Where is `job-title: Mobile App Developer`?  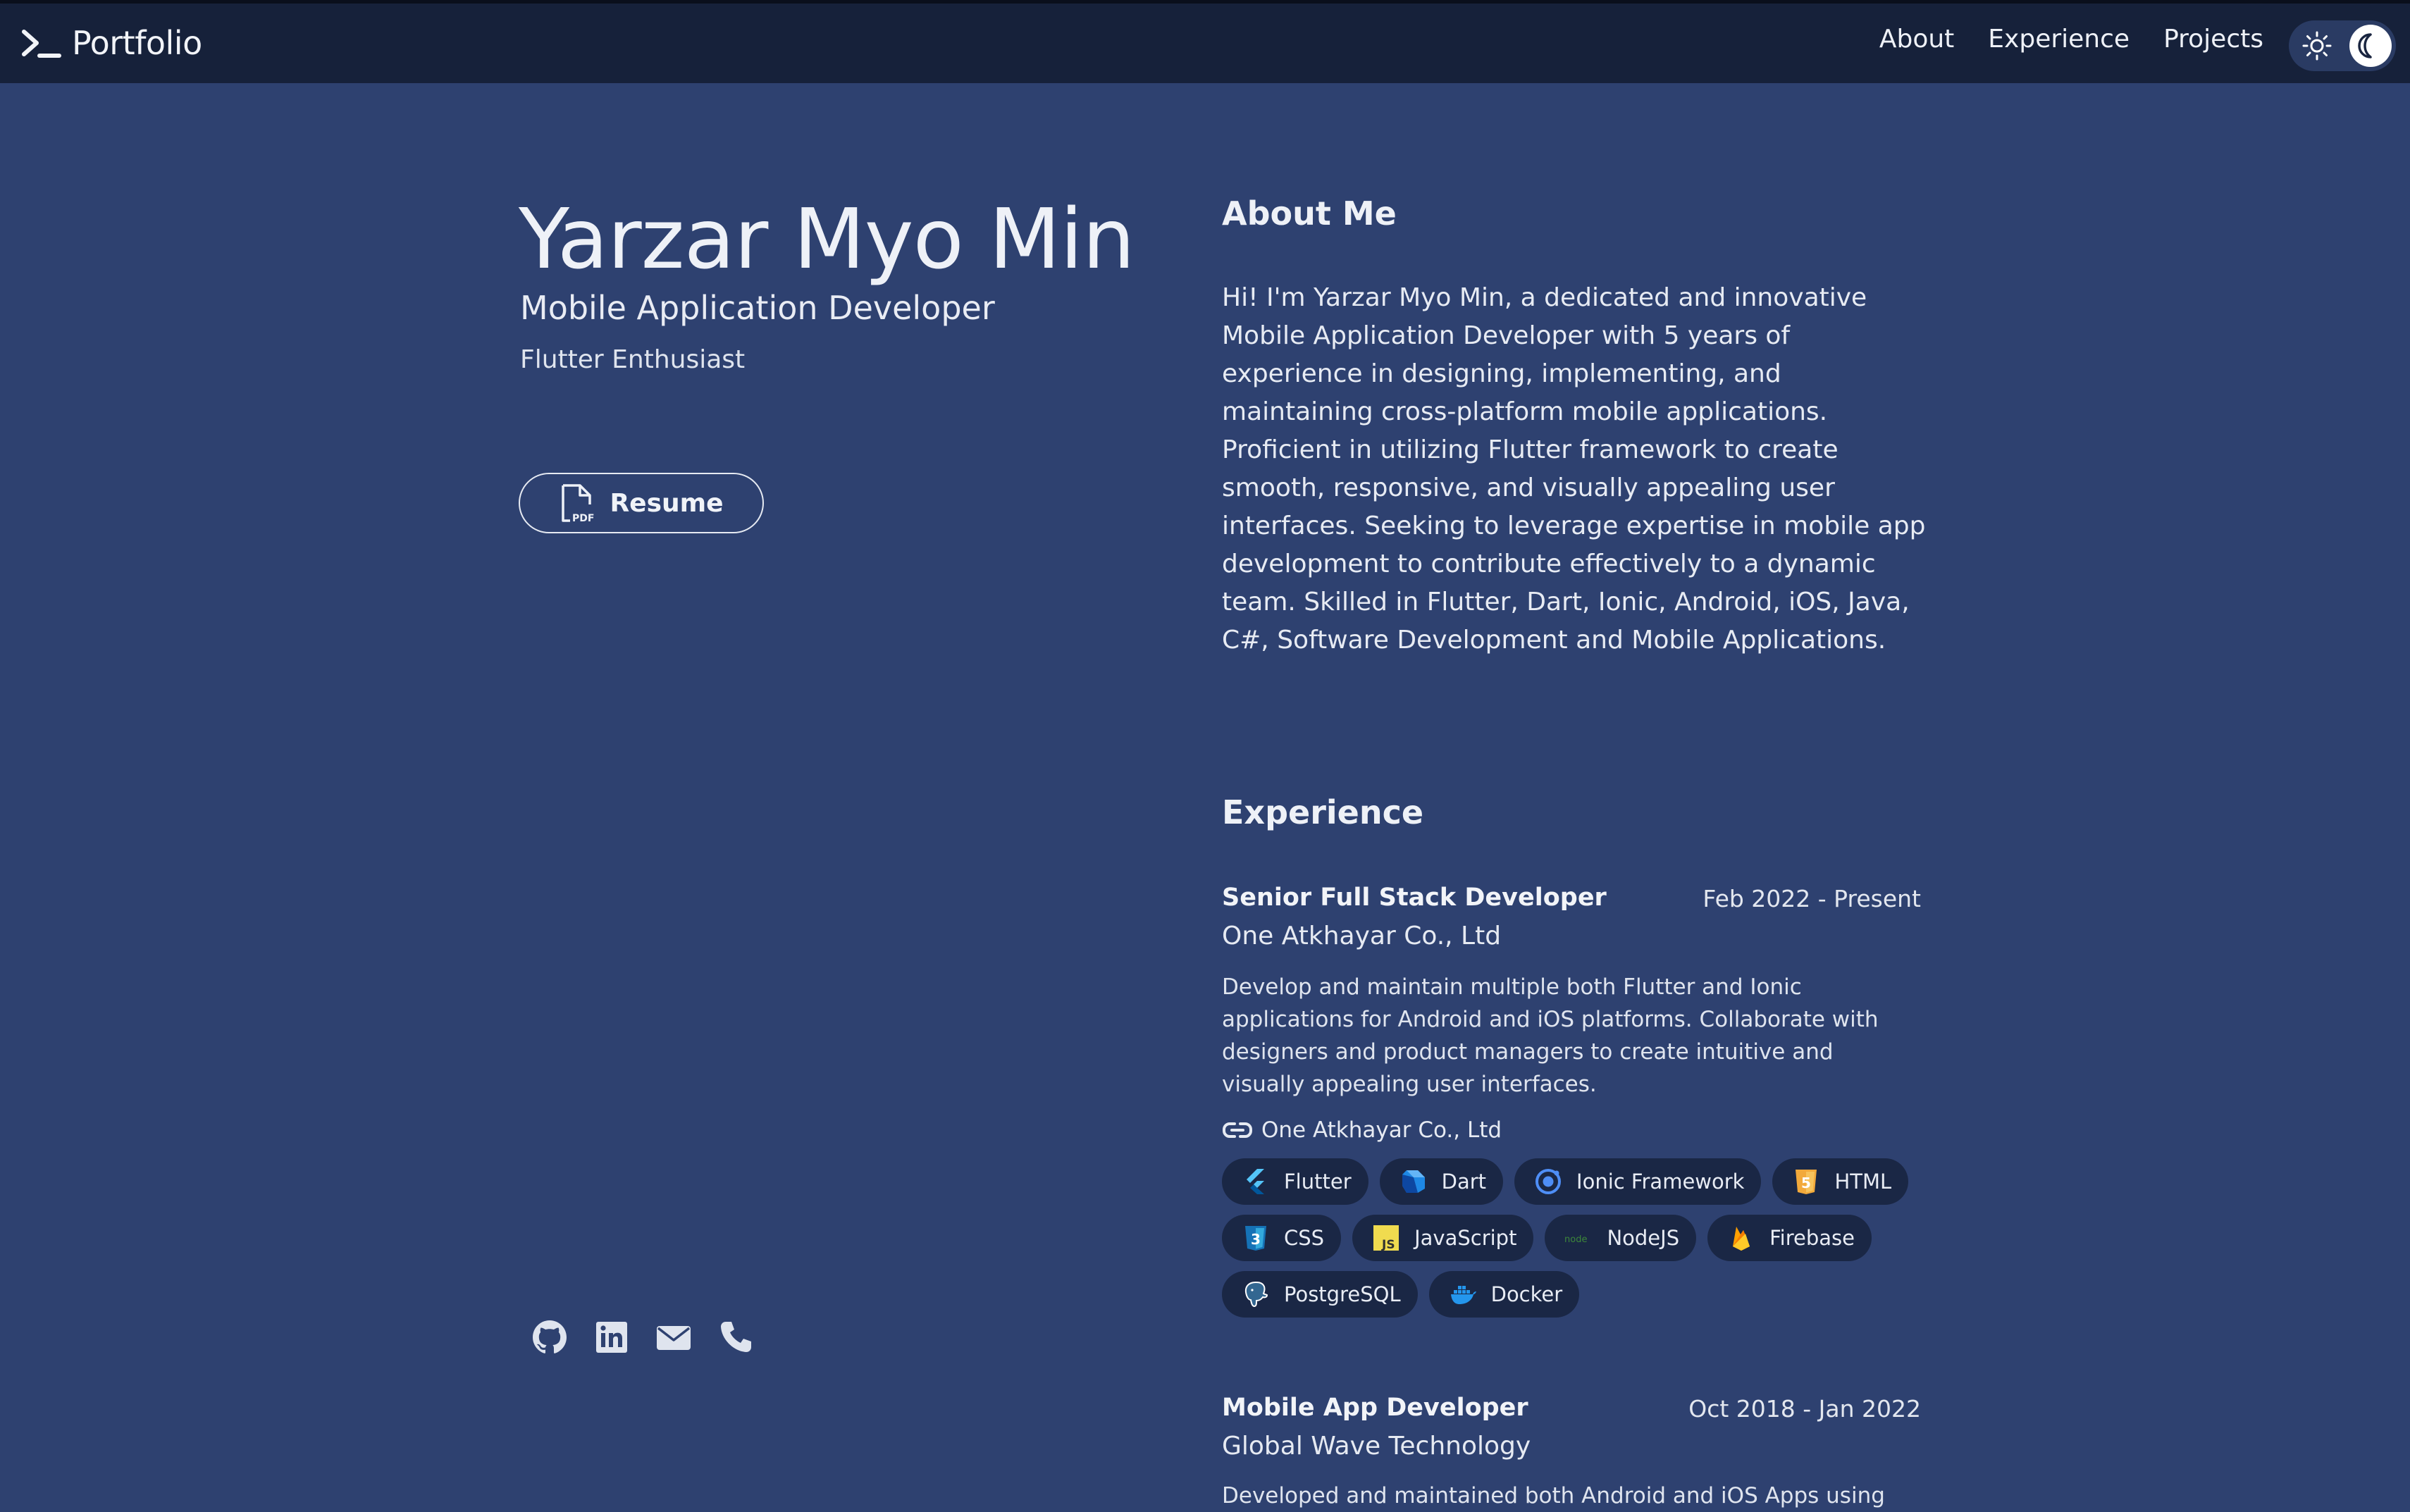
job-title: Mobile App Developer is located at coordinates (1375, 1408).